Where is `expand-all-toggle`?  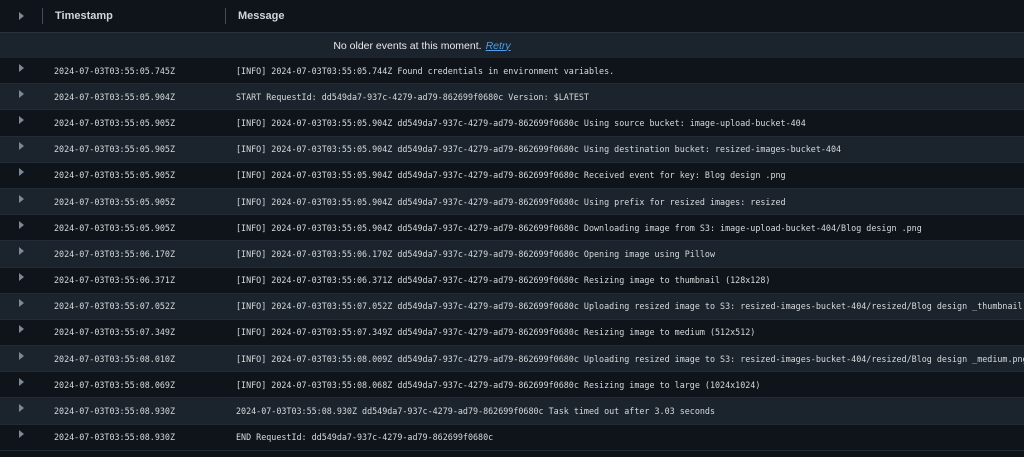
expand-all-toggle is located at coordinates (21, 16).